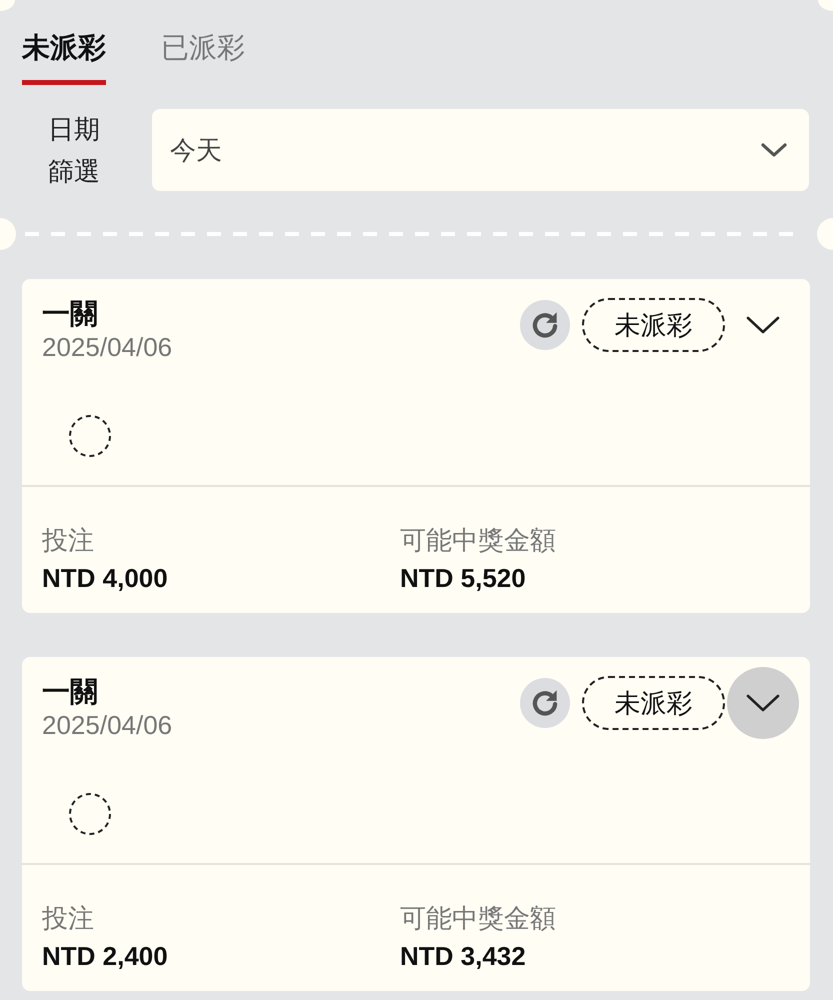 The image size is (833, 1000). What do you see at coordinates (463, 956) in the screenshot?
I see `payout-amount: NTD 3,432` at bounding box center [463, 956].